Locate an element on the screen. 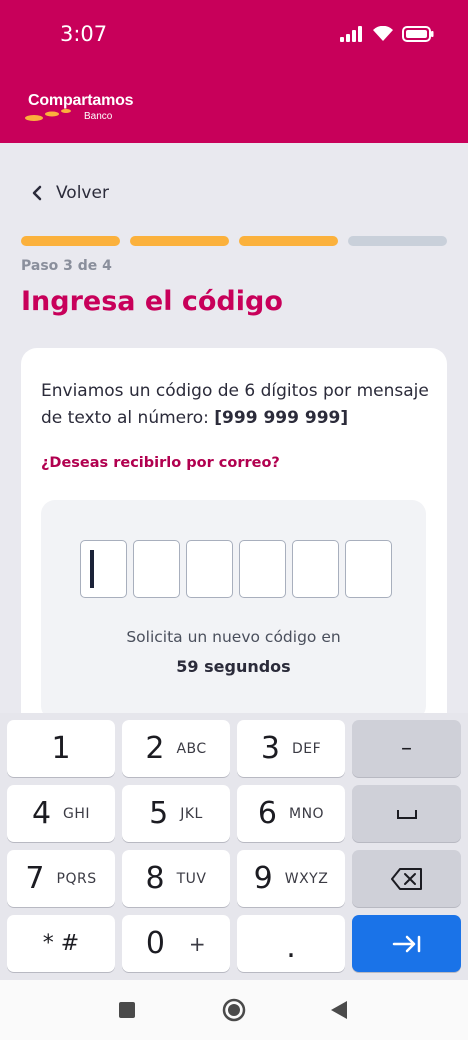 This screenshot has width=468, height=1040. key-8: 8 TUV is located at coordinates (176, 878).